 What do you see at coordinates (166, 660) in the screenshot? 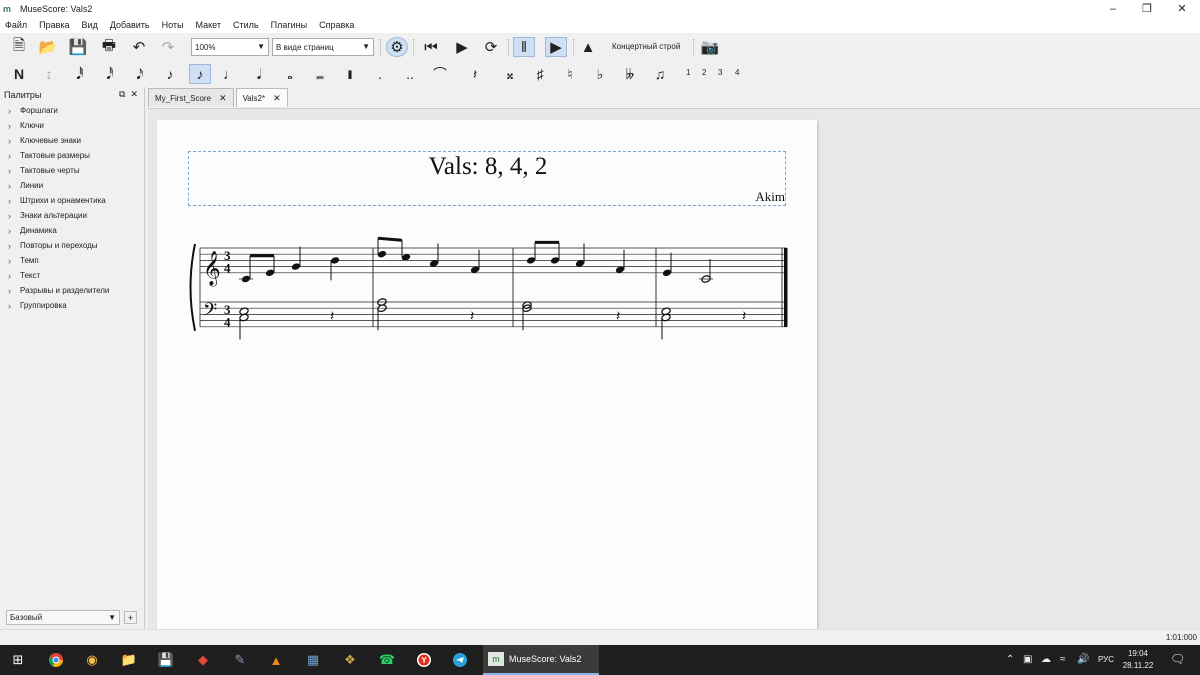
I see `save-app-icon: 💾` at bounding box center [166, 660].